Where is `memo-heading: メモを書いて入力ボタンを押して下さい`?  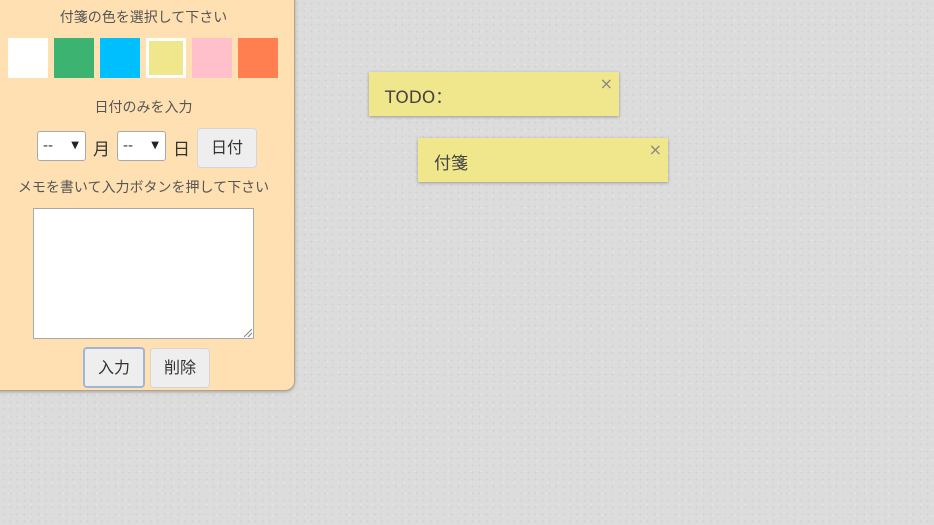
memo-heading: メモを書いて入力ボタンを押して下さい is located at coordinates (143, 188).